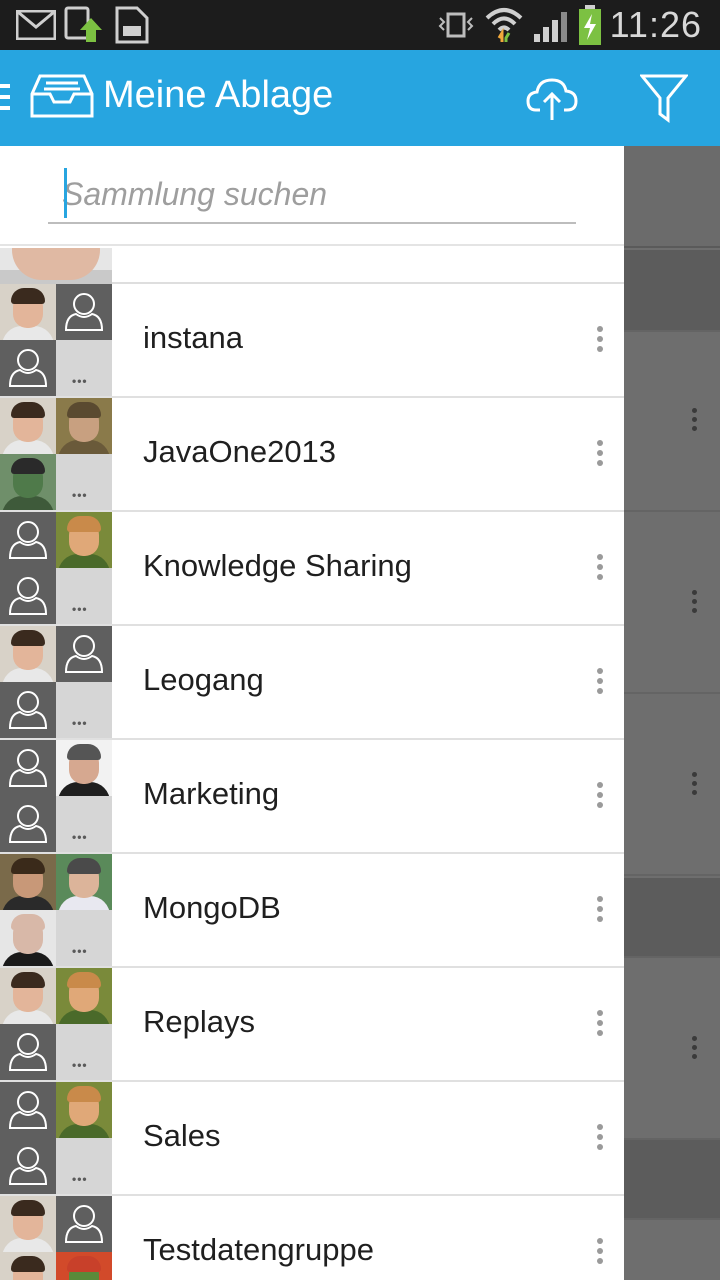 The height and width of the screenshot is (1280, 720). What do you see at coordinates (360, 98) in the screenshot?
I see `app-bar: Meine Ablage` at bounding box center [360, 98].